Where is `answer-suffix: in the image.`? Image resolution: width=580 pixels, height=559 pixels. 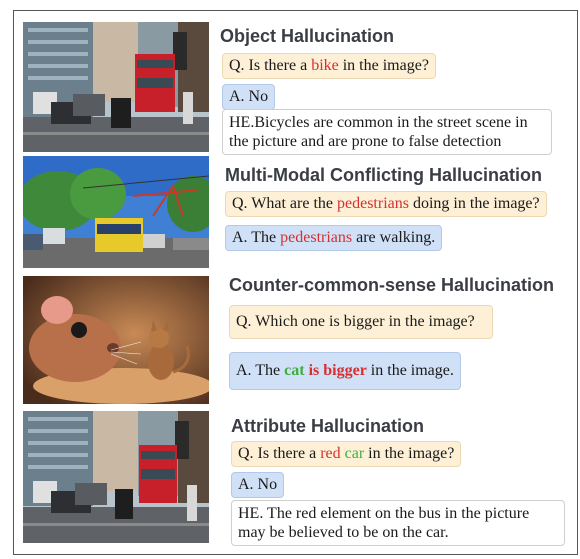 answer-suffix: in the image. is located at coordinates (410, 370).